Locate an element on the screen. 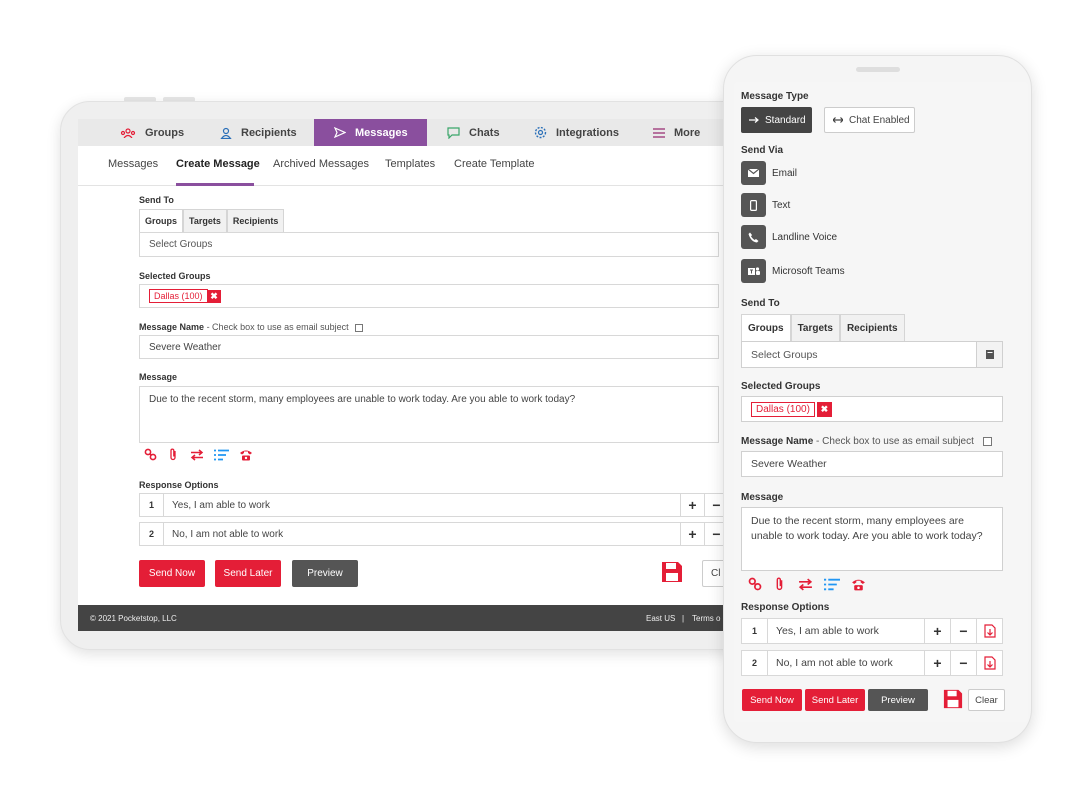 The image size is (1084, 804). clear-button: Clear is located at coordinates (986, 700).